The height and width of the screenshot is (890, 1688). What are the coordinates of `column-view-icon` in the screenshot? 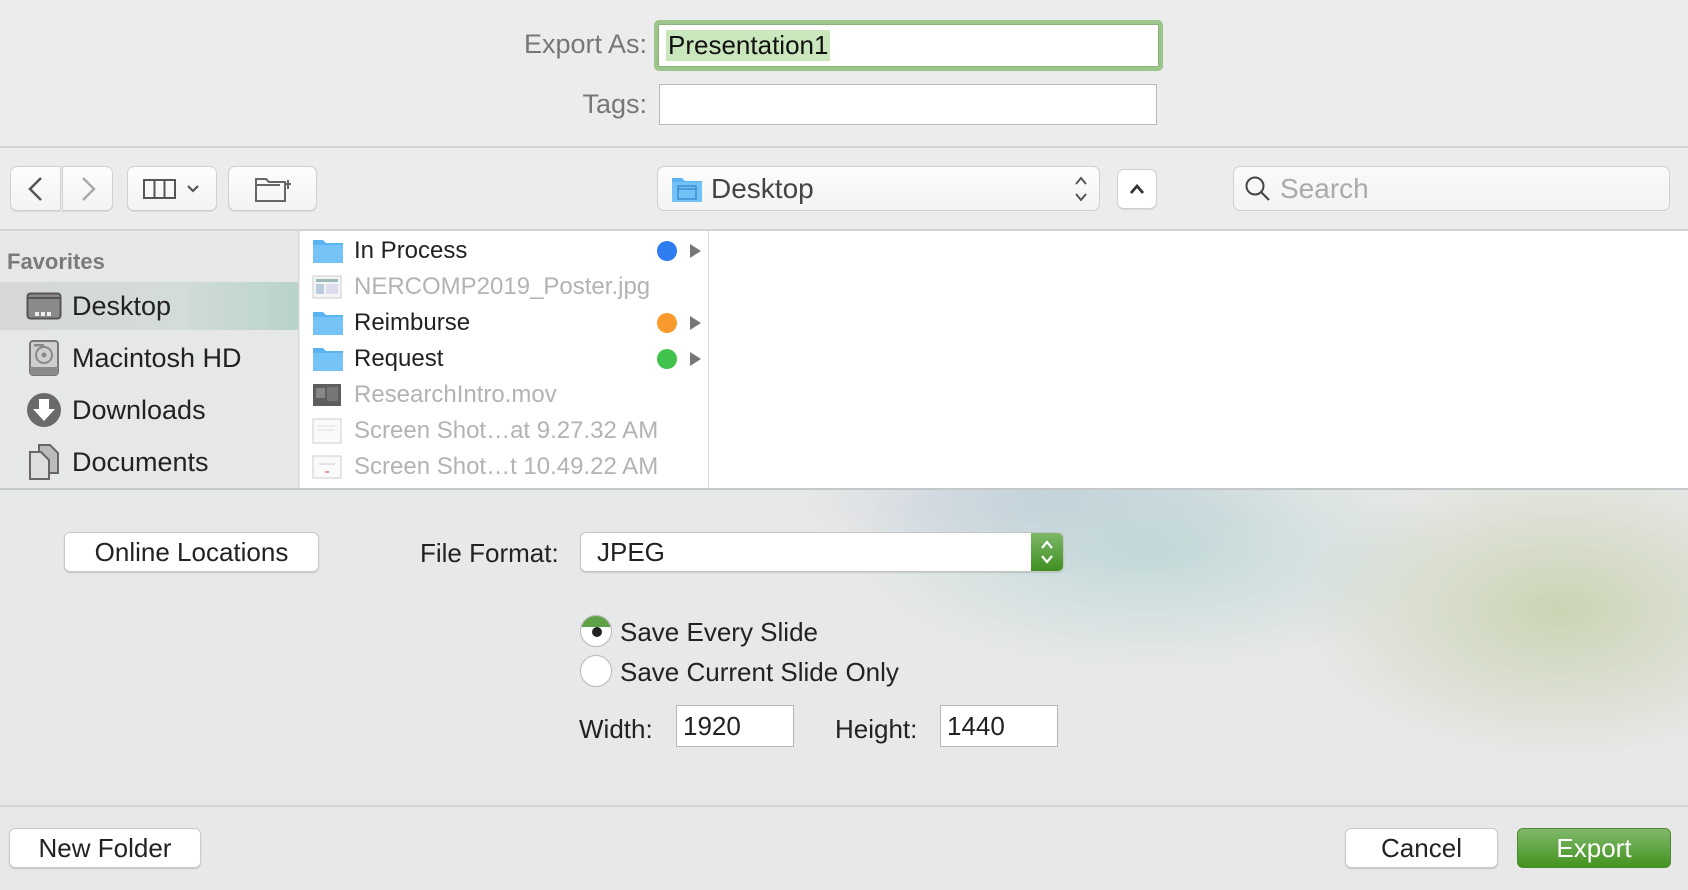 It's located at (159, 188).